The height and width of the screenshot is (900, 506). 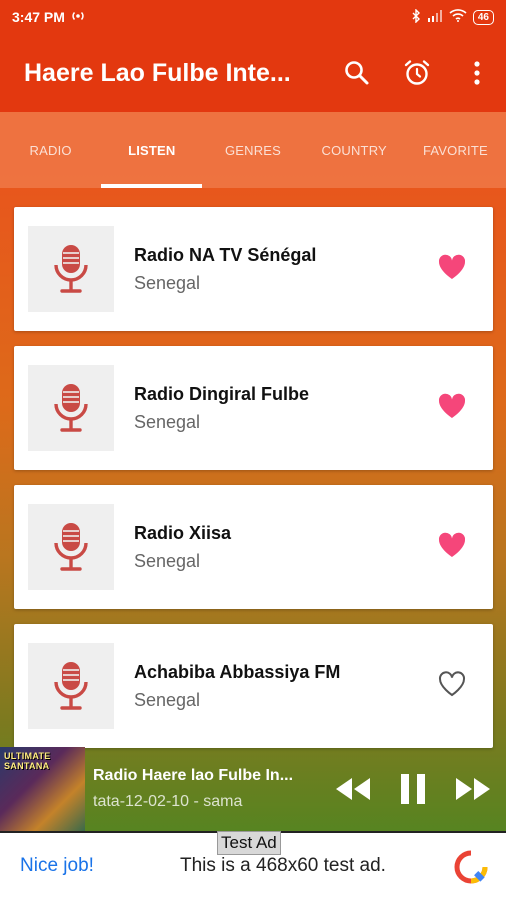 I want to click on now-playing-subtitle: tata-12-02-10 - sama, so click(x=168, y=801).